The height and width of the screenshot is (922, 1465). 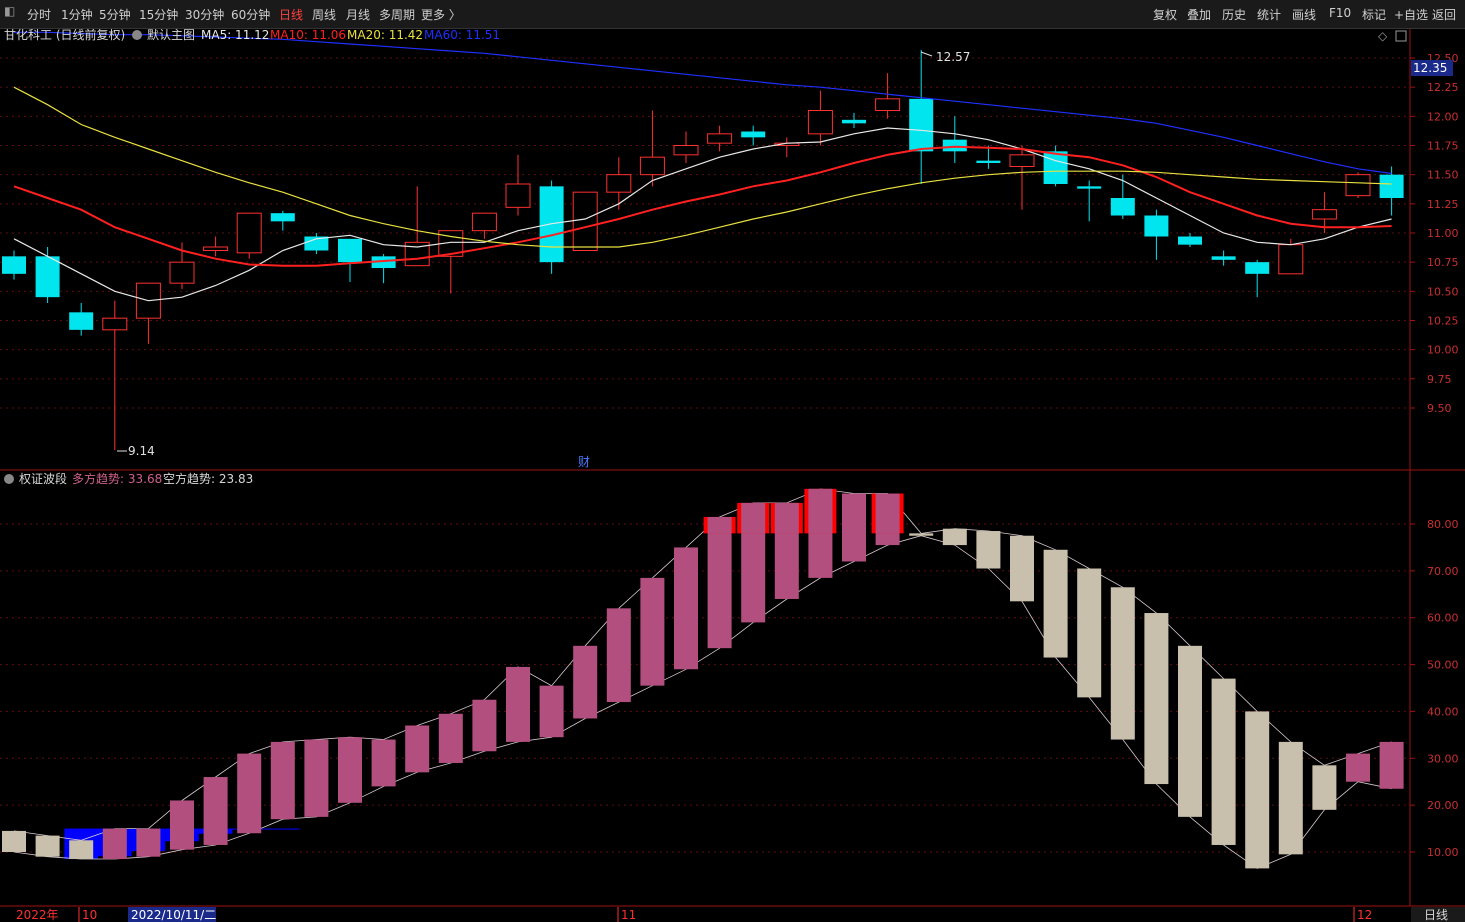 I want to click on date-label-nov: 11, so click(x=628, y=915).